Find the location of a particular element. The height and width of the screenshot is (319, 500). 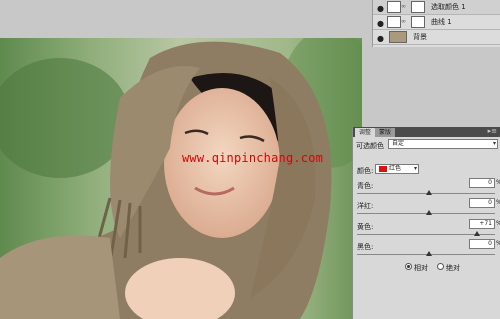

red-swatch-icon is located at coordinates (383, 168).